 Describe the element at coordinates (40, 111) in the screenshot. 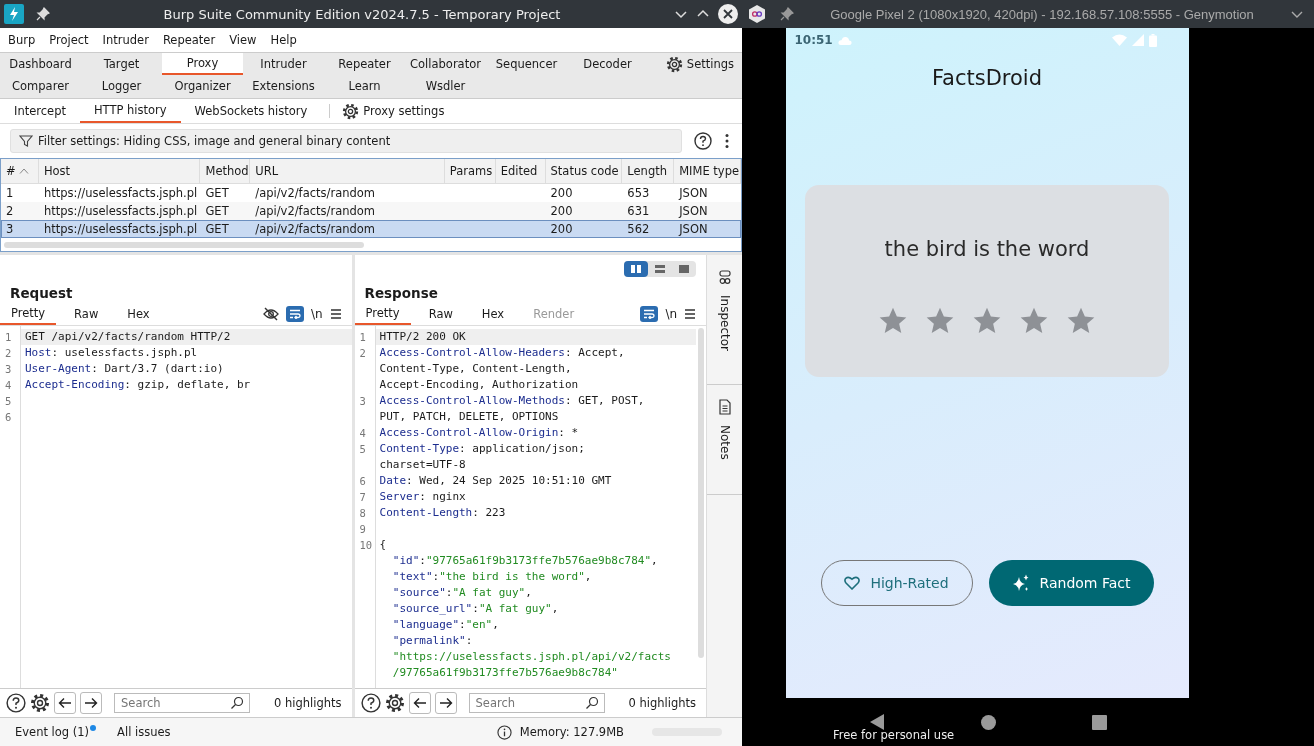

I see `tab: Intercept` at that location.